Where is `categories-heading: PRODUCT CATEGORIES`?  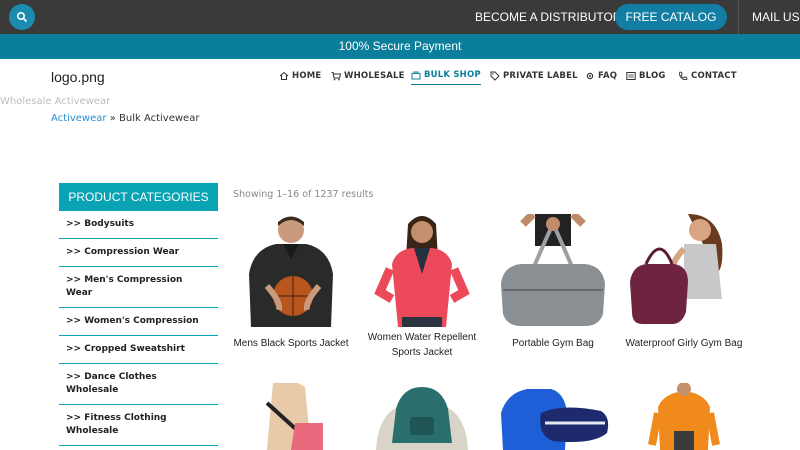
categories-heading: PRODUCT CATEGORIES is located at coordinates (138, 197).